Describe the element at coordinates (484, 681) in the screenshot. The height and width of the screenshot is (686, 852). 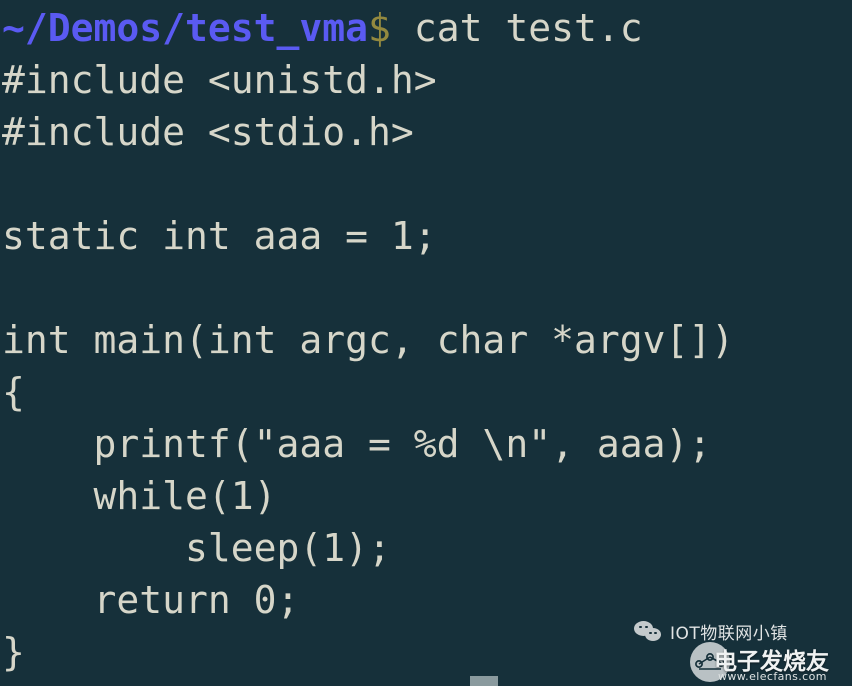
I see `terminal-cursor` at that location.